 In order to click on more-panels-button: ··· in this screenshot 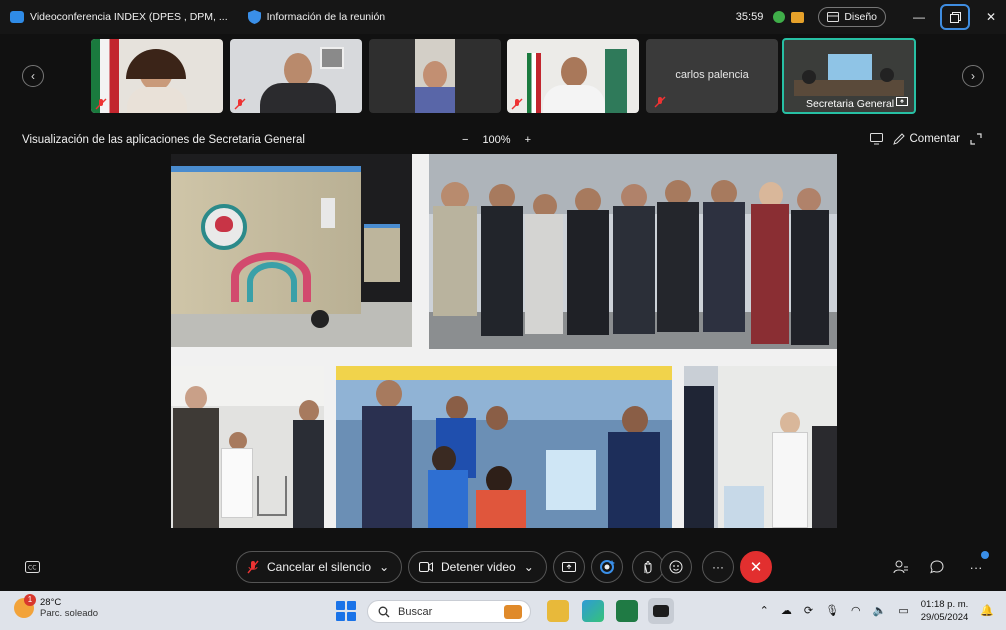, I will do `click(978, 563)`.